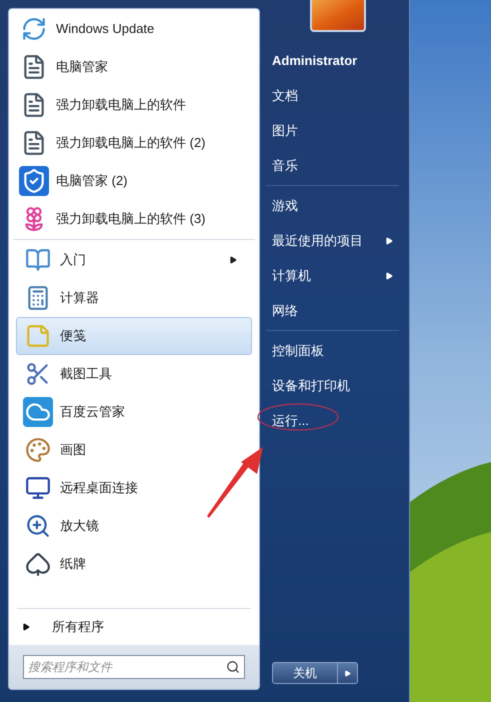 Image resolution: width=491 pixels, height=702 pixels. I want to click on program-item: Windows Update, so click(134, 29).